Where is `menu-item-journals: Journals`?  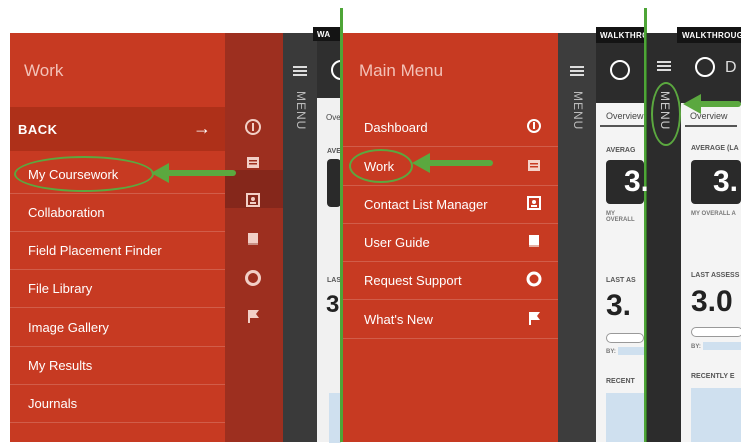 menu-item-journals: Journals is located at coordinates (117, 403).